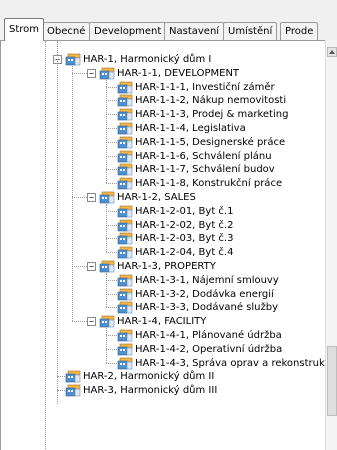 The width and height of the screenshot is (337, 450). What do you see at coordinates (194, 31) in the screenshot?
I see `tab-nastaveni: Nastavení` at bounding box center [194, 31].